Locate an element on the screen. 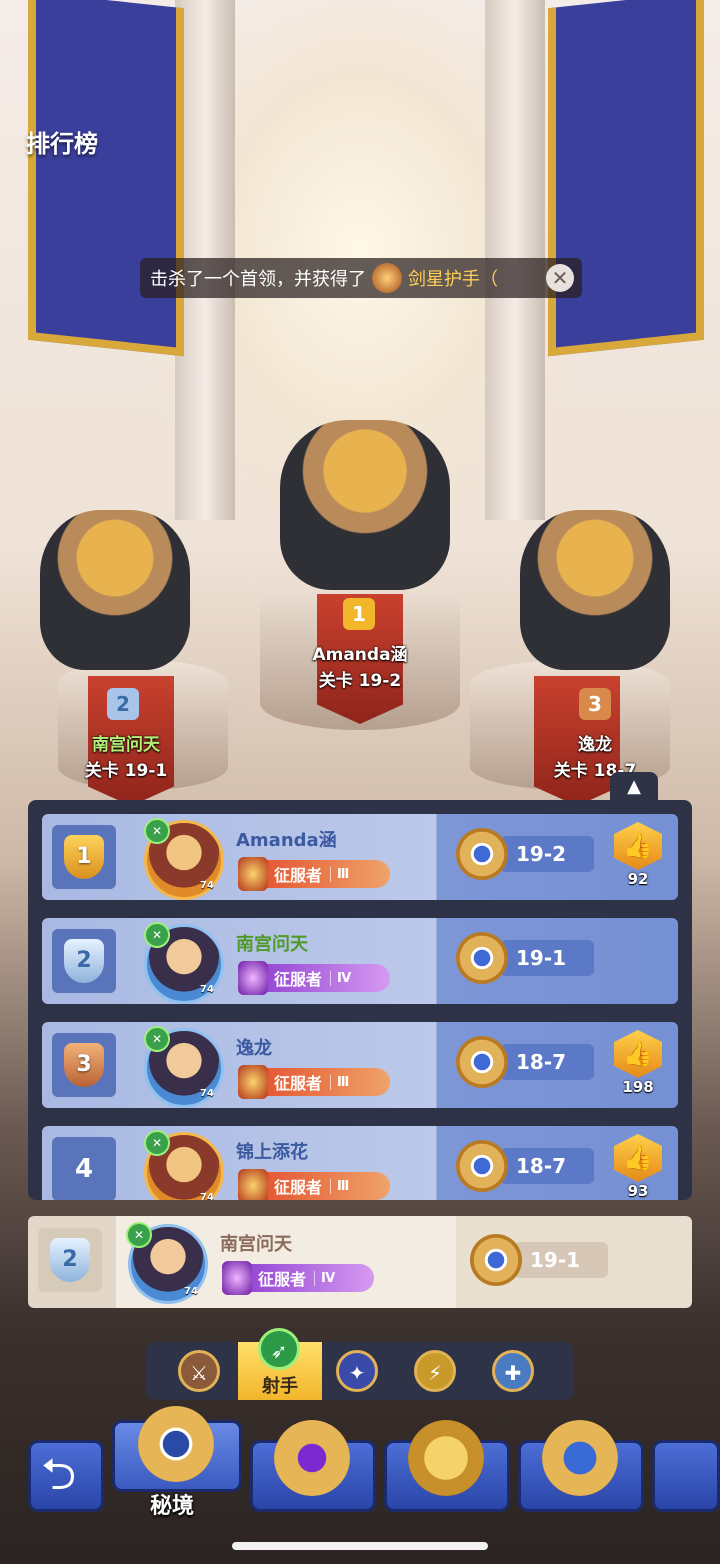  rank-badge-2: 2 is located at coordinates (123, 704).